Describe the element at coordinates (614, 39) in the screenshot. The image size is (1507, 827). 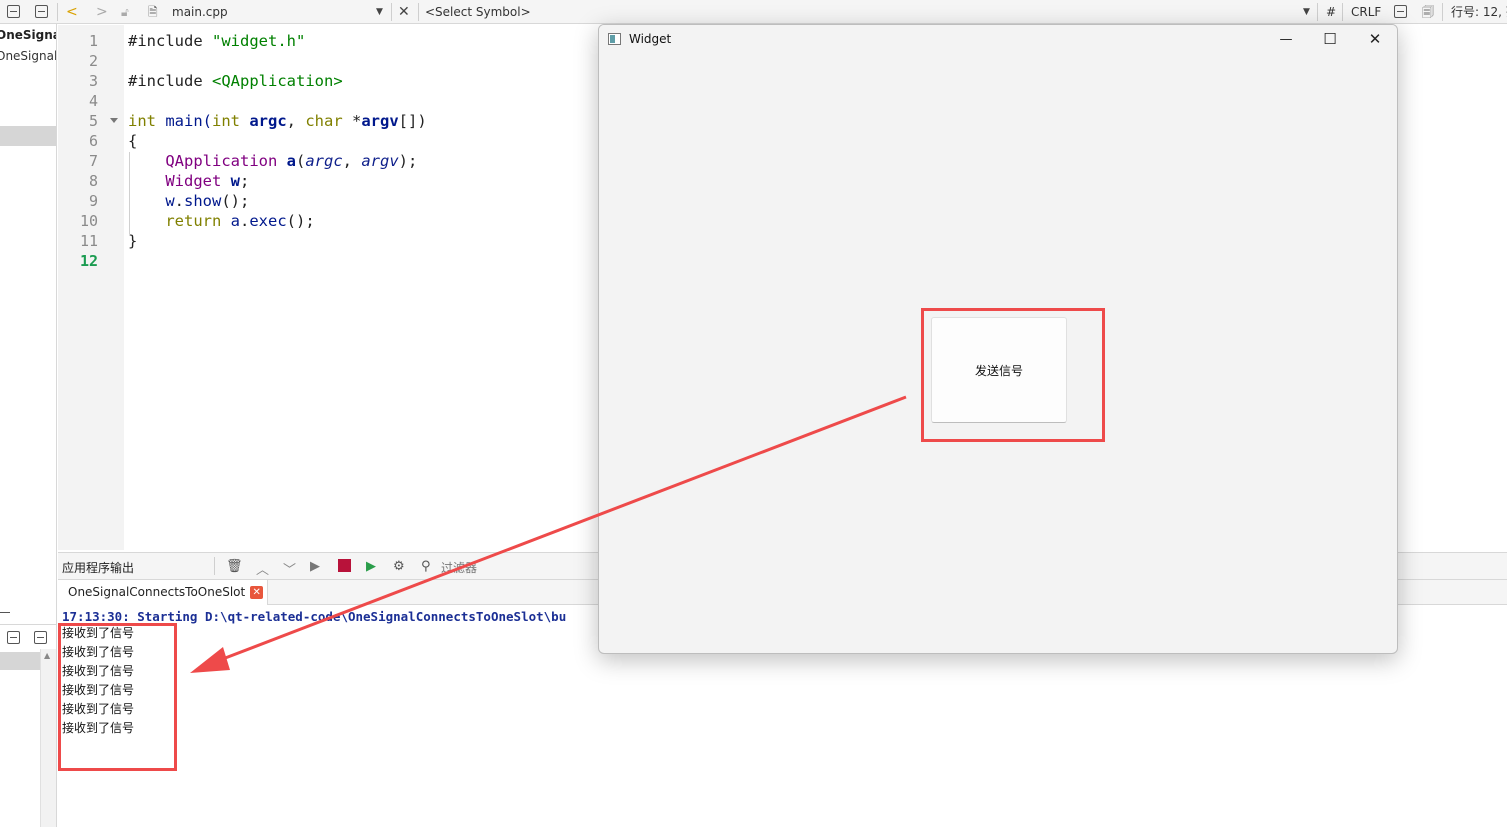
I see `app-icon` at that location.